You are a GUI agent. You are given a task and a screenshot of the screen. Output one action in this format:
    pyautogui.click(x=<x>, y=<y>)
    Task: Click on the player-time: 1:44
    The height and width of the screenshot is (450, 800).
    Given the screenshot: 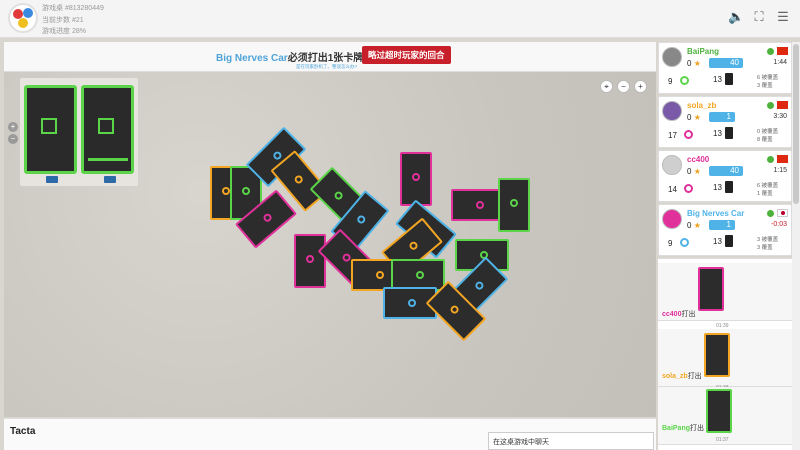 What is the action you would take?
    pyautogui.click(x=780, y=62)
    